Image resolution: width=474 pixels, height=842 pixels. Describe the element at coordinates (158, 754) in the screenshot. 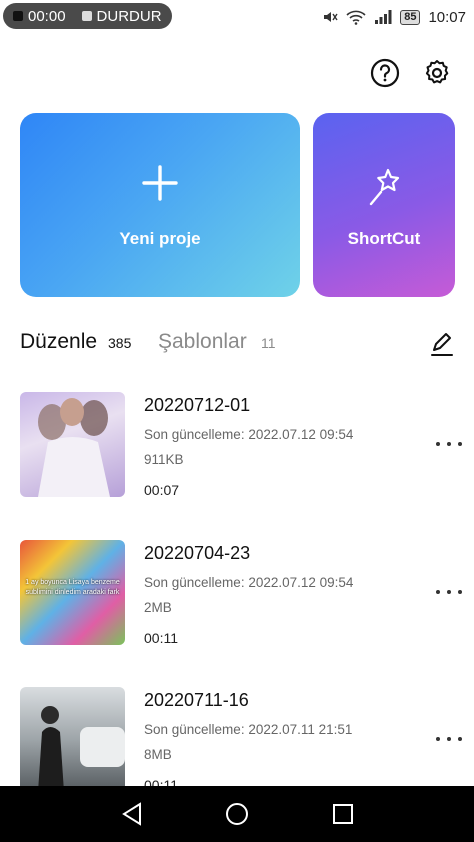

I see `project-size: 8MB` at that location.